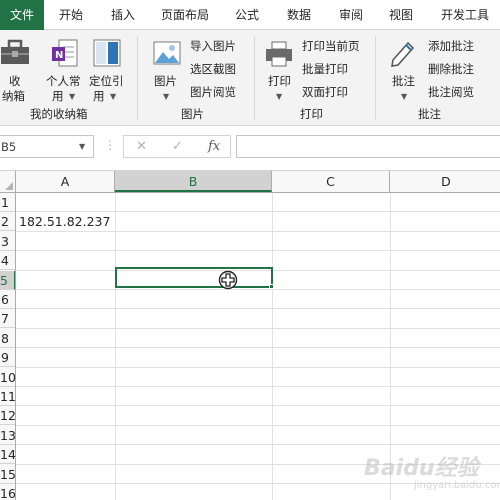 This screenshot has width=500, height=500. Describe the element at coordinates (325, 69) in the screenshot. I see `batch-print-label: 批量打印` at that location.